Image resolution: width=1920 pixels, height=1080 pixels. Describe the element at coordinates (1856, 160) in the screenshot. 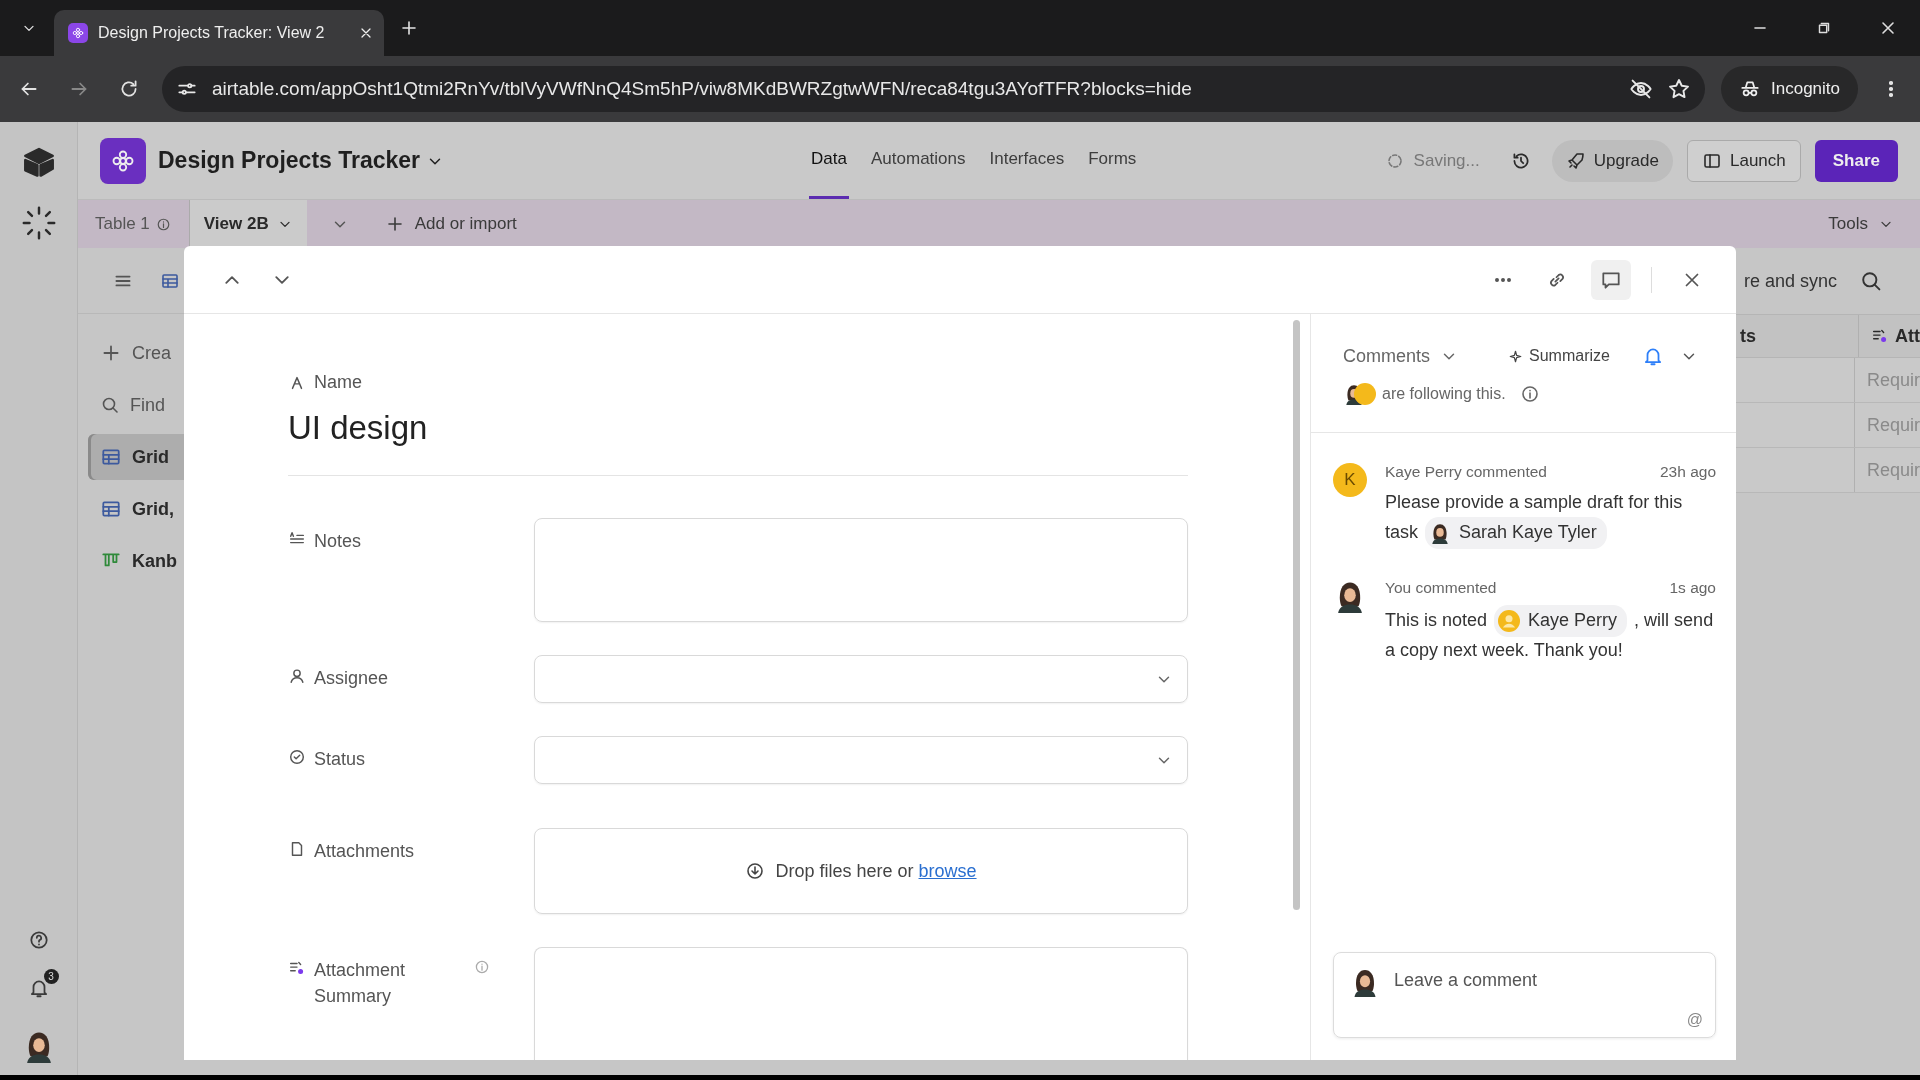

I see `share-button: Share` at that location.